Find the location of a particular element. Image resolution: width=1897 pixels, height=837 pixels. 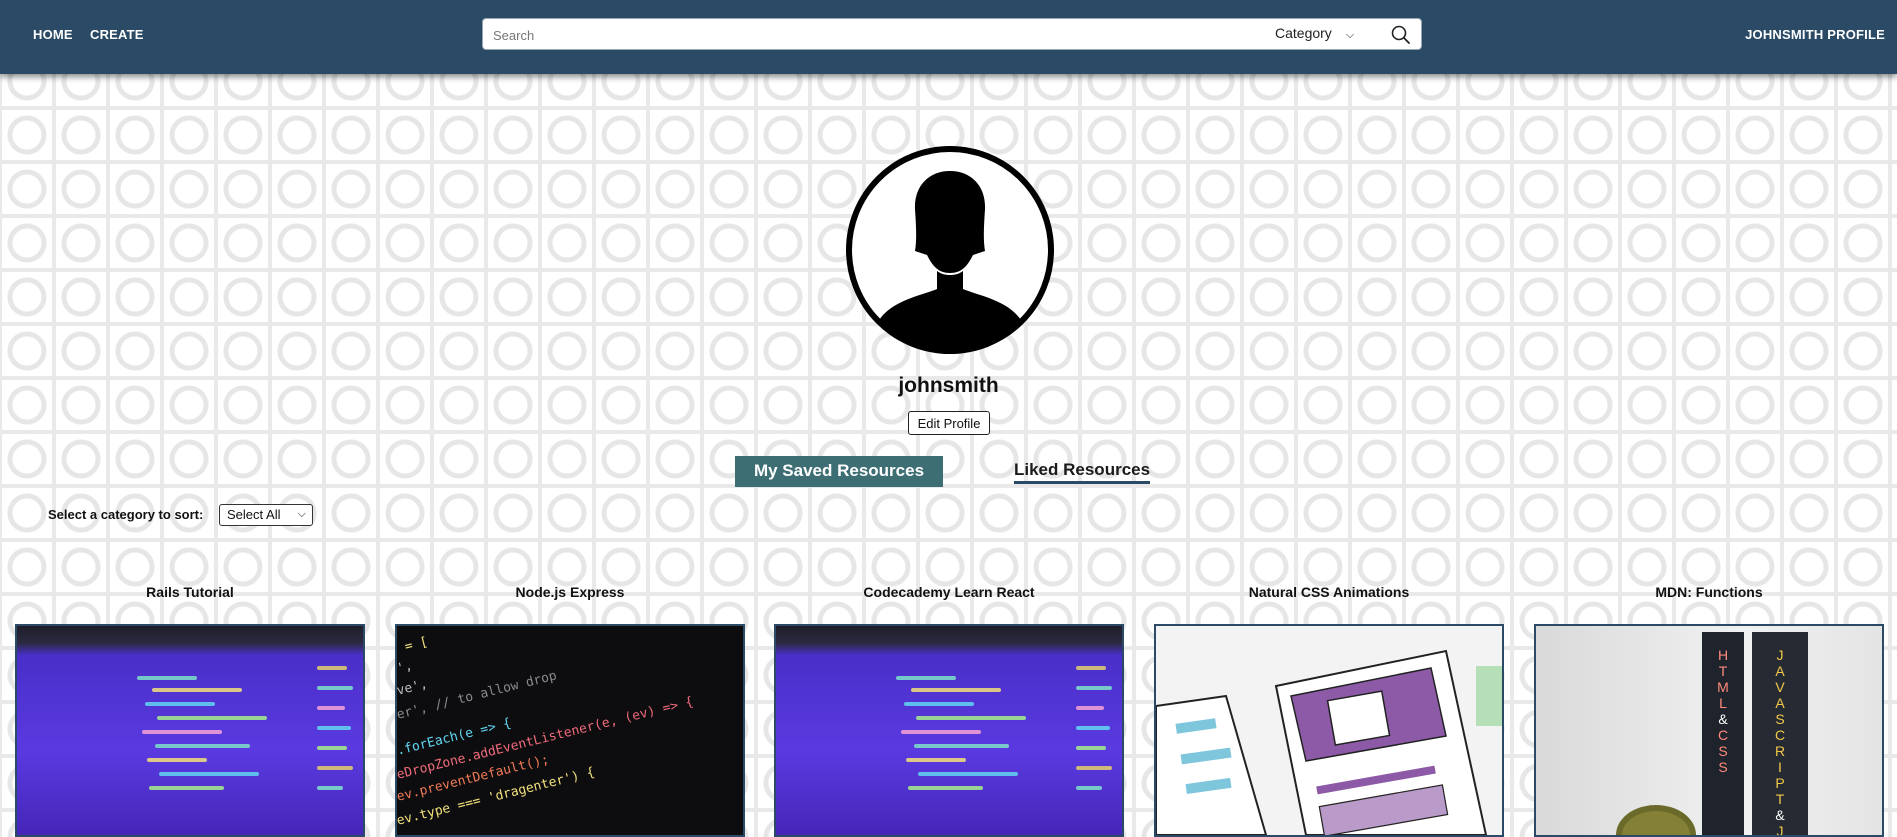

resource-card-title: MDN: Functions is located at coordinates (1709, 592).